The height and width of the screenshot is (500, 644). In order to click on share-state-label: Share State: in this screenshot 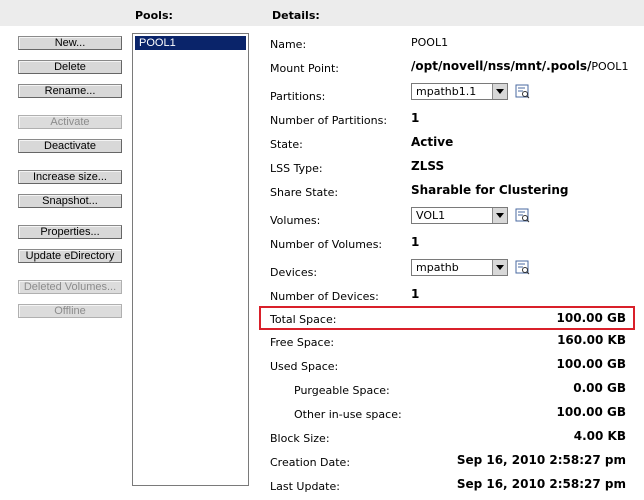, I will do `click(304, 192)`.